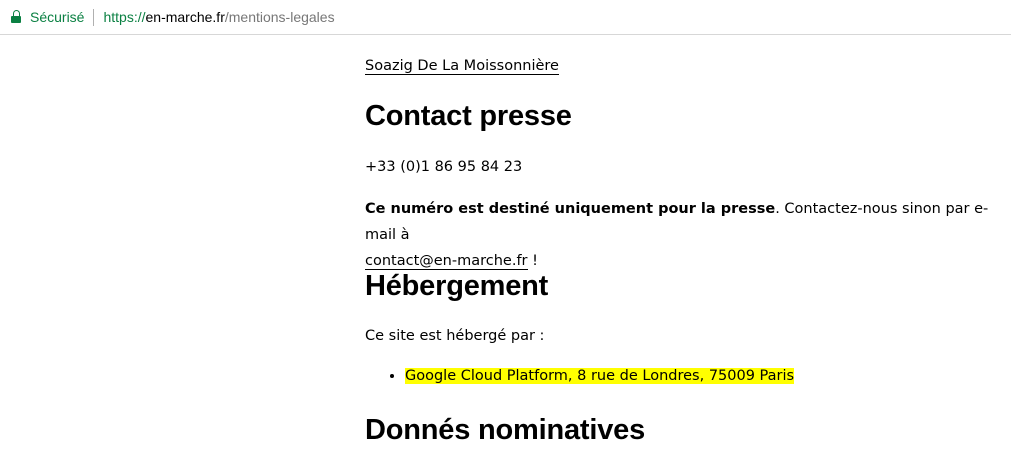  Describe the element at coordinates (457, 286) in the screenshot. I see `hosting-heading: Hébergement` at that location.